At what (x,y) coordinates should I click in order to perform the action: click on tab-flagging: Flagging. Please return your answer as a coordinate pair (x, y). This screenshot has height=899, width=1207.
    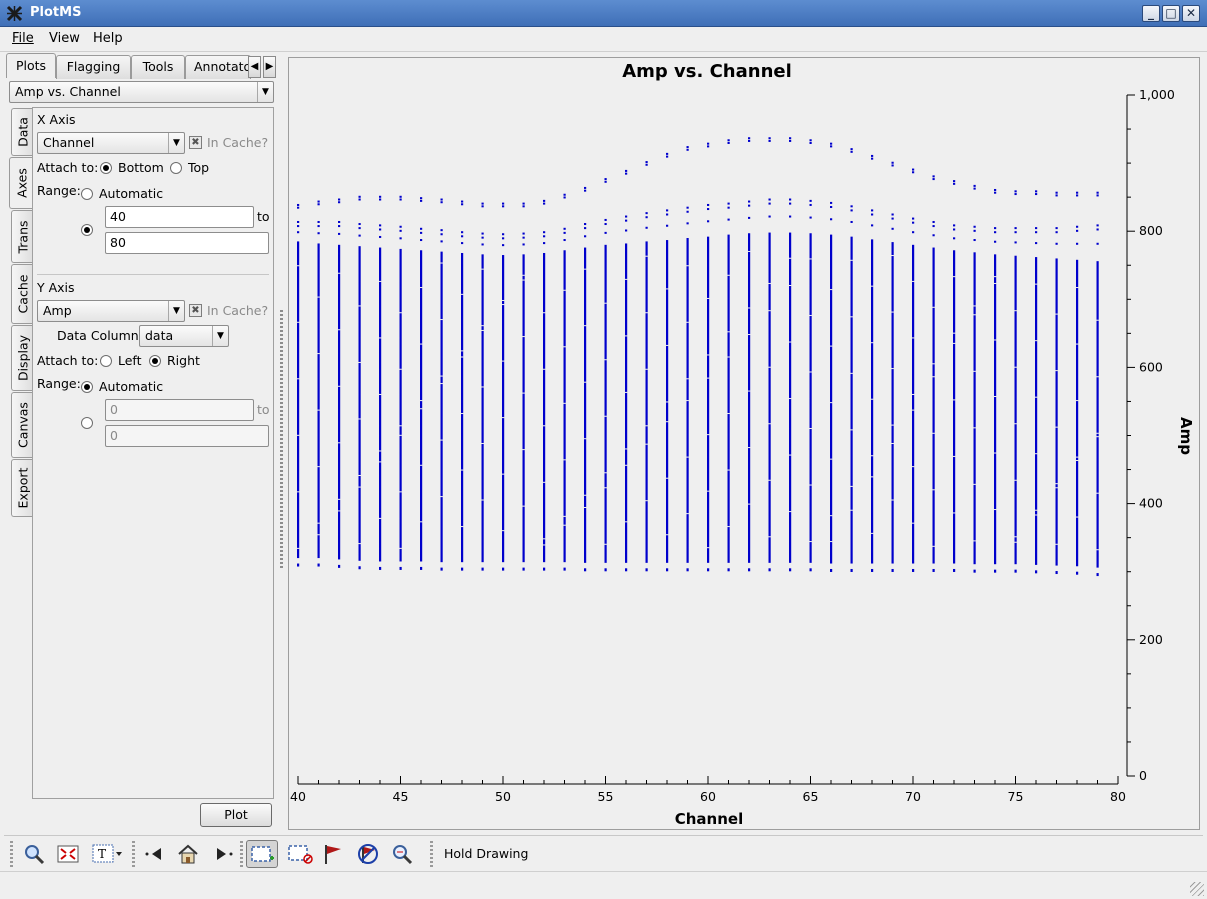
    Looking at the image, I should click on (93, 67).